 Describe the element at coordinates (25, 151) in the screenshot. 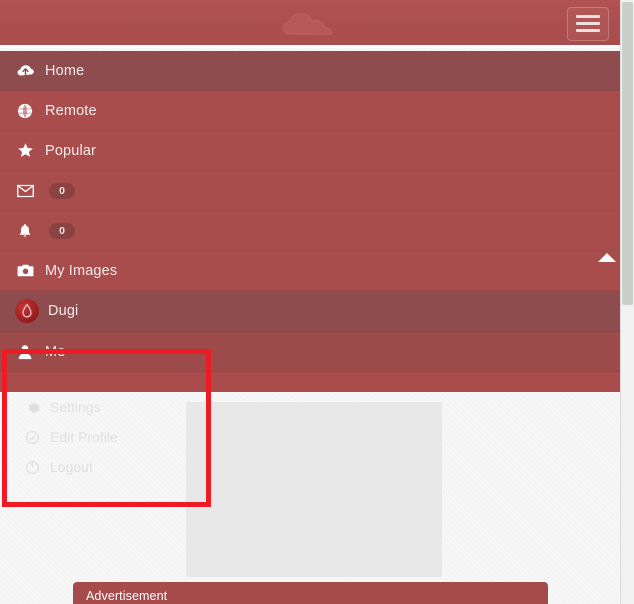

I see `star-icon` at that location.